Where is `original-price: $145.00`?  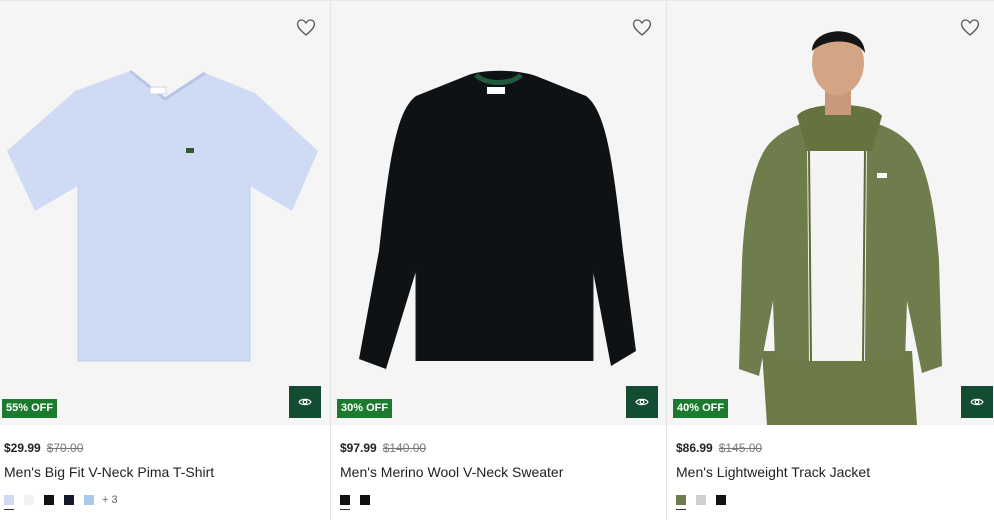
original-price: $145.00 is located at coordinates (740, 448).